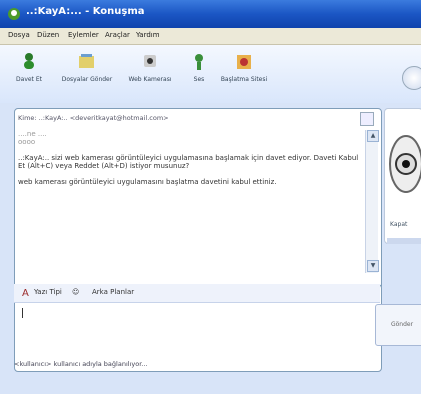  I want to click on background-button: Arka Planlar, so click(113, 292).